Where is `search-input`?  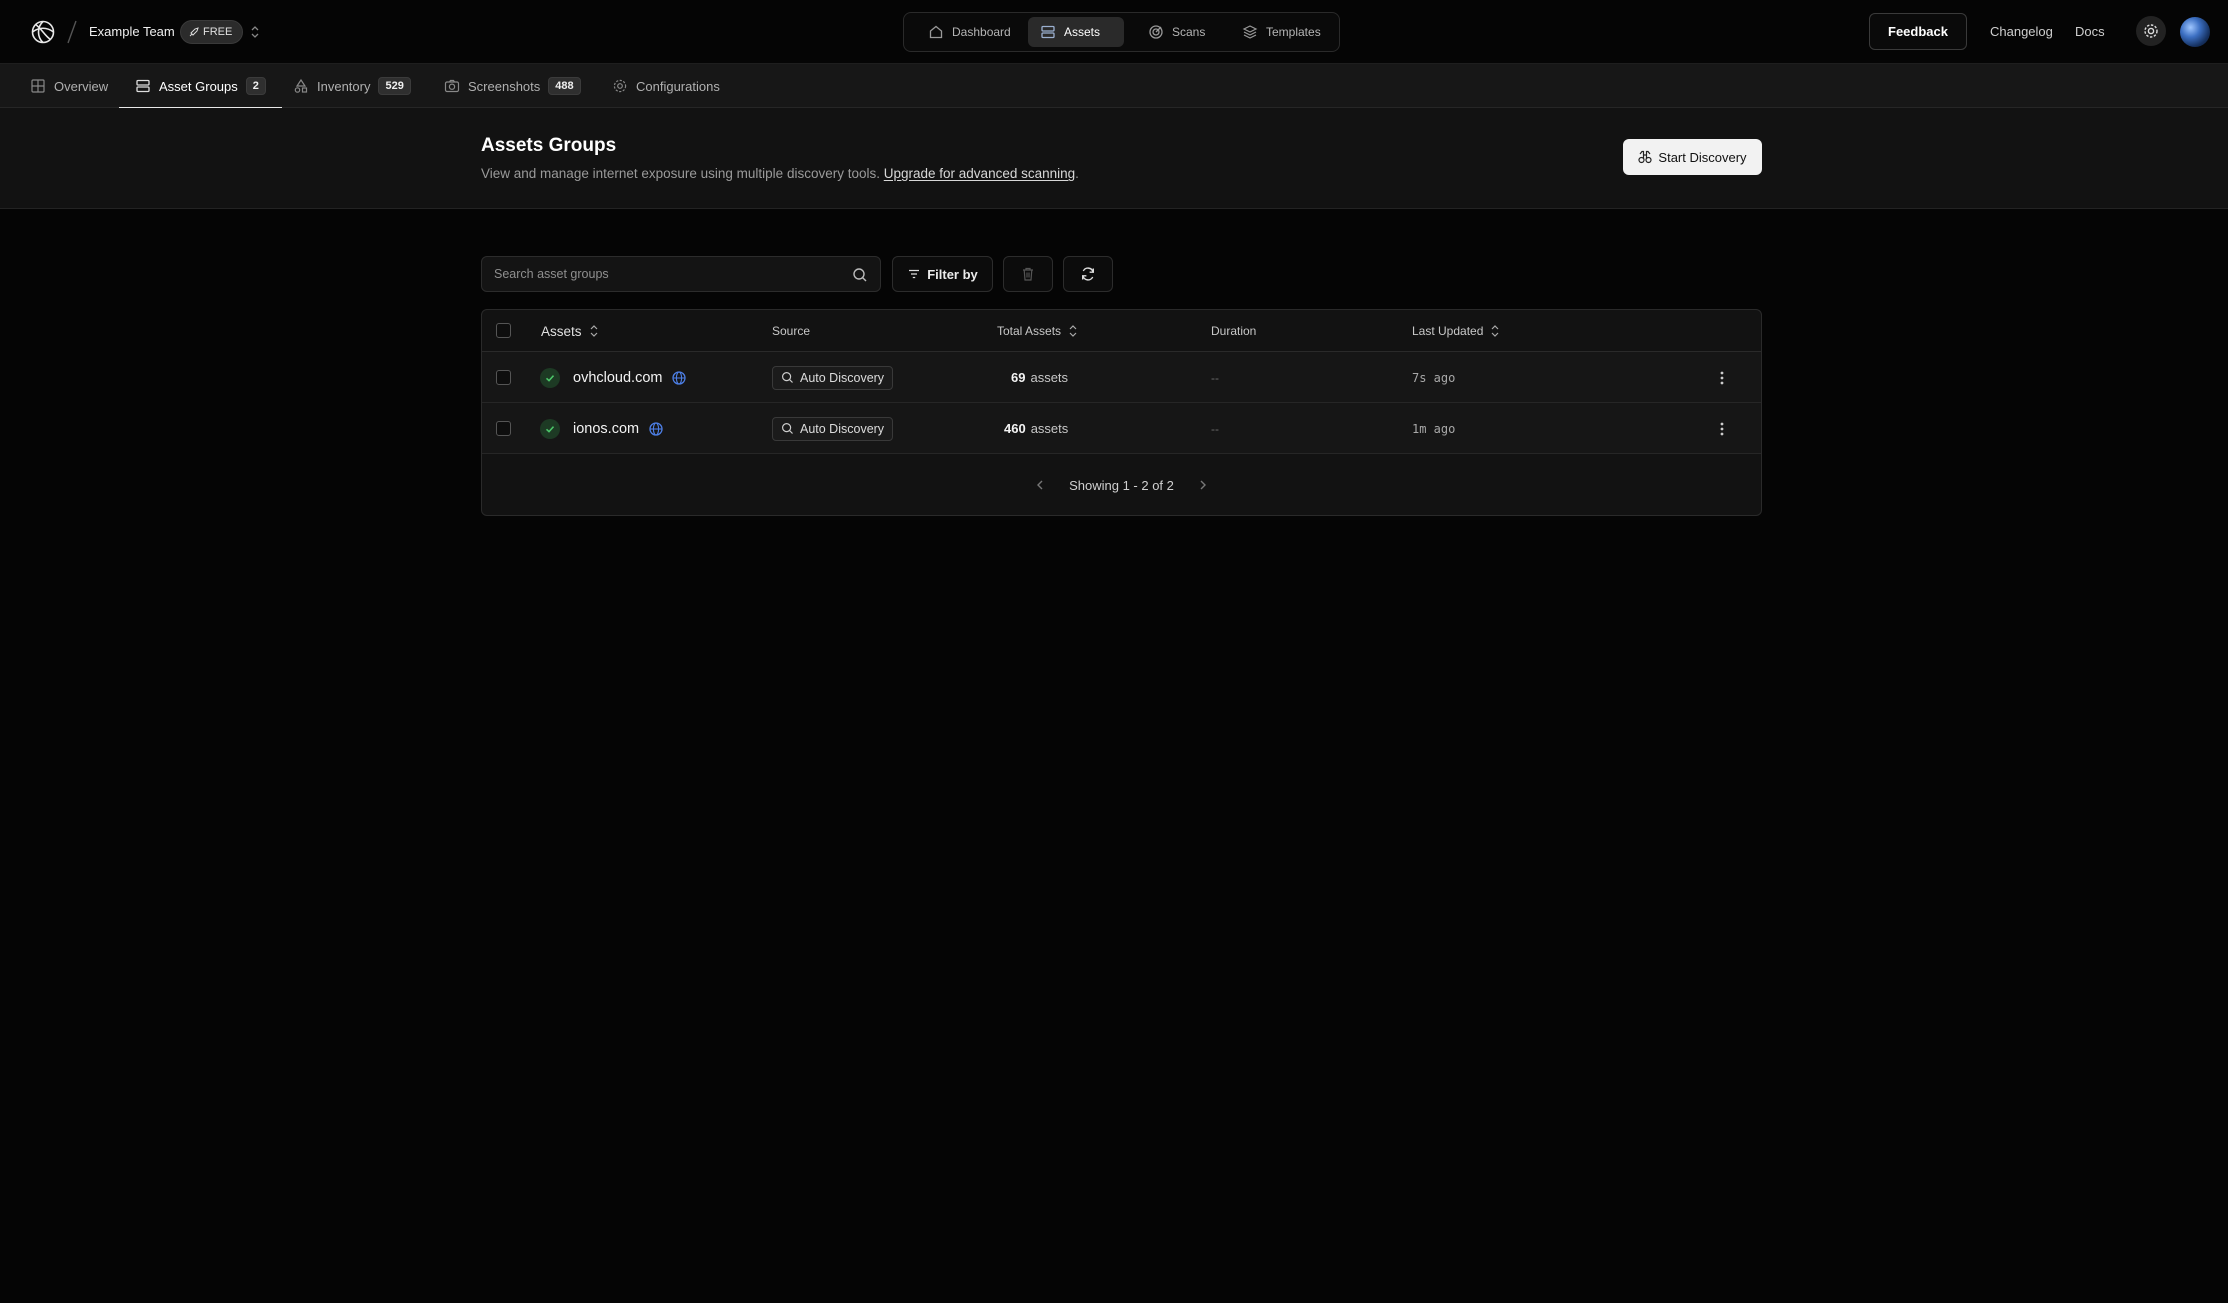 search-input is located at coordinates (662, 274).